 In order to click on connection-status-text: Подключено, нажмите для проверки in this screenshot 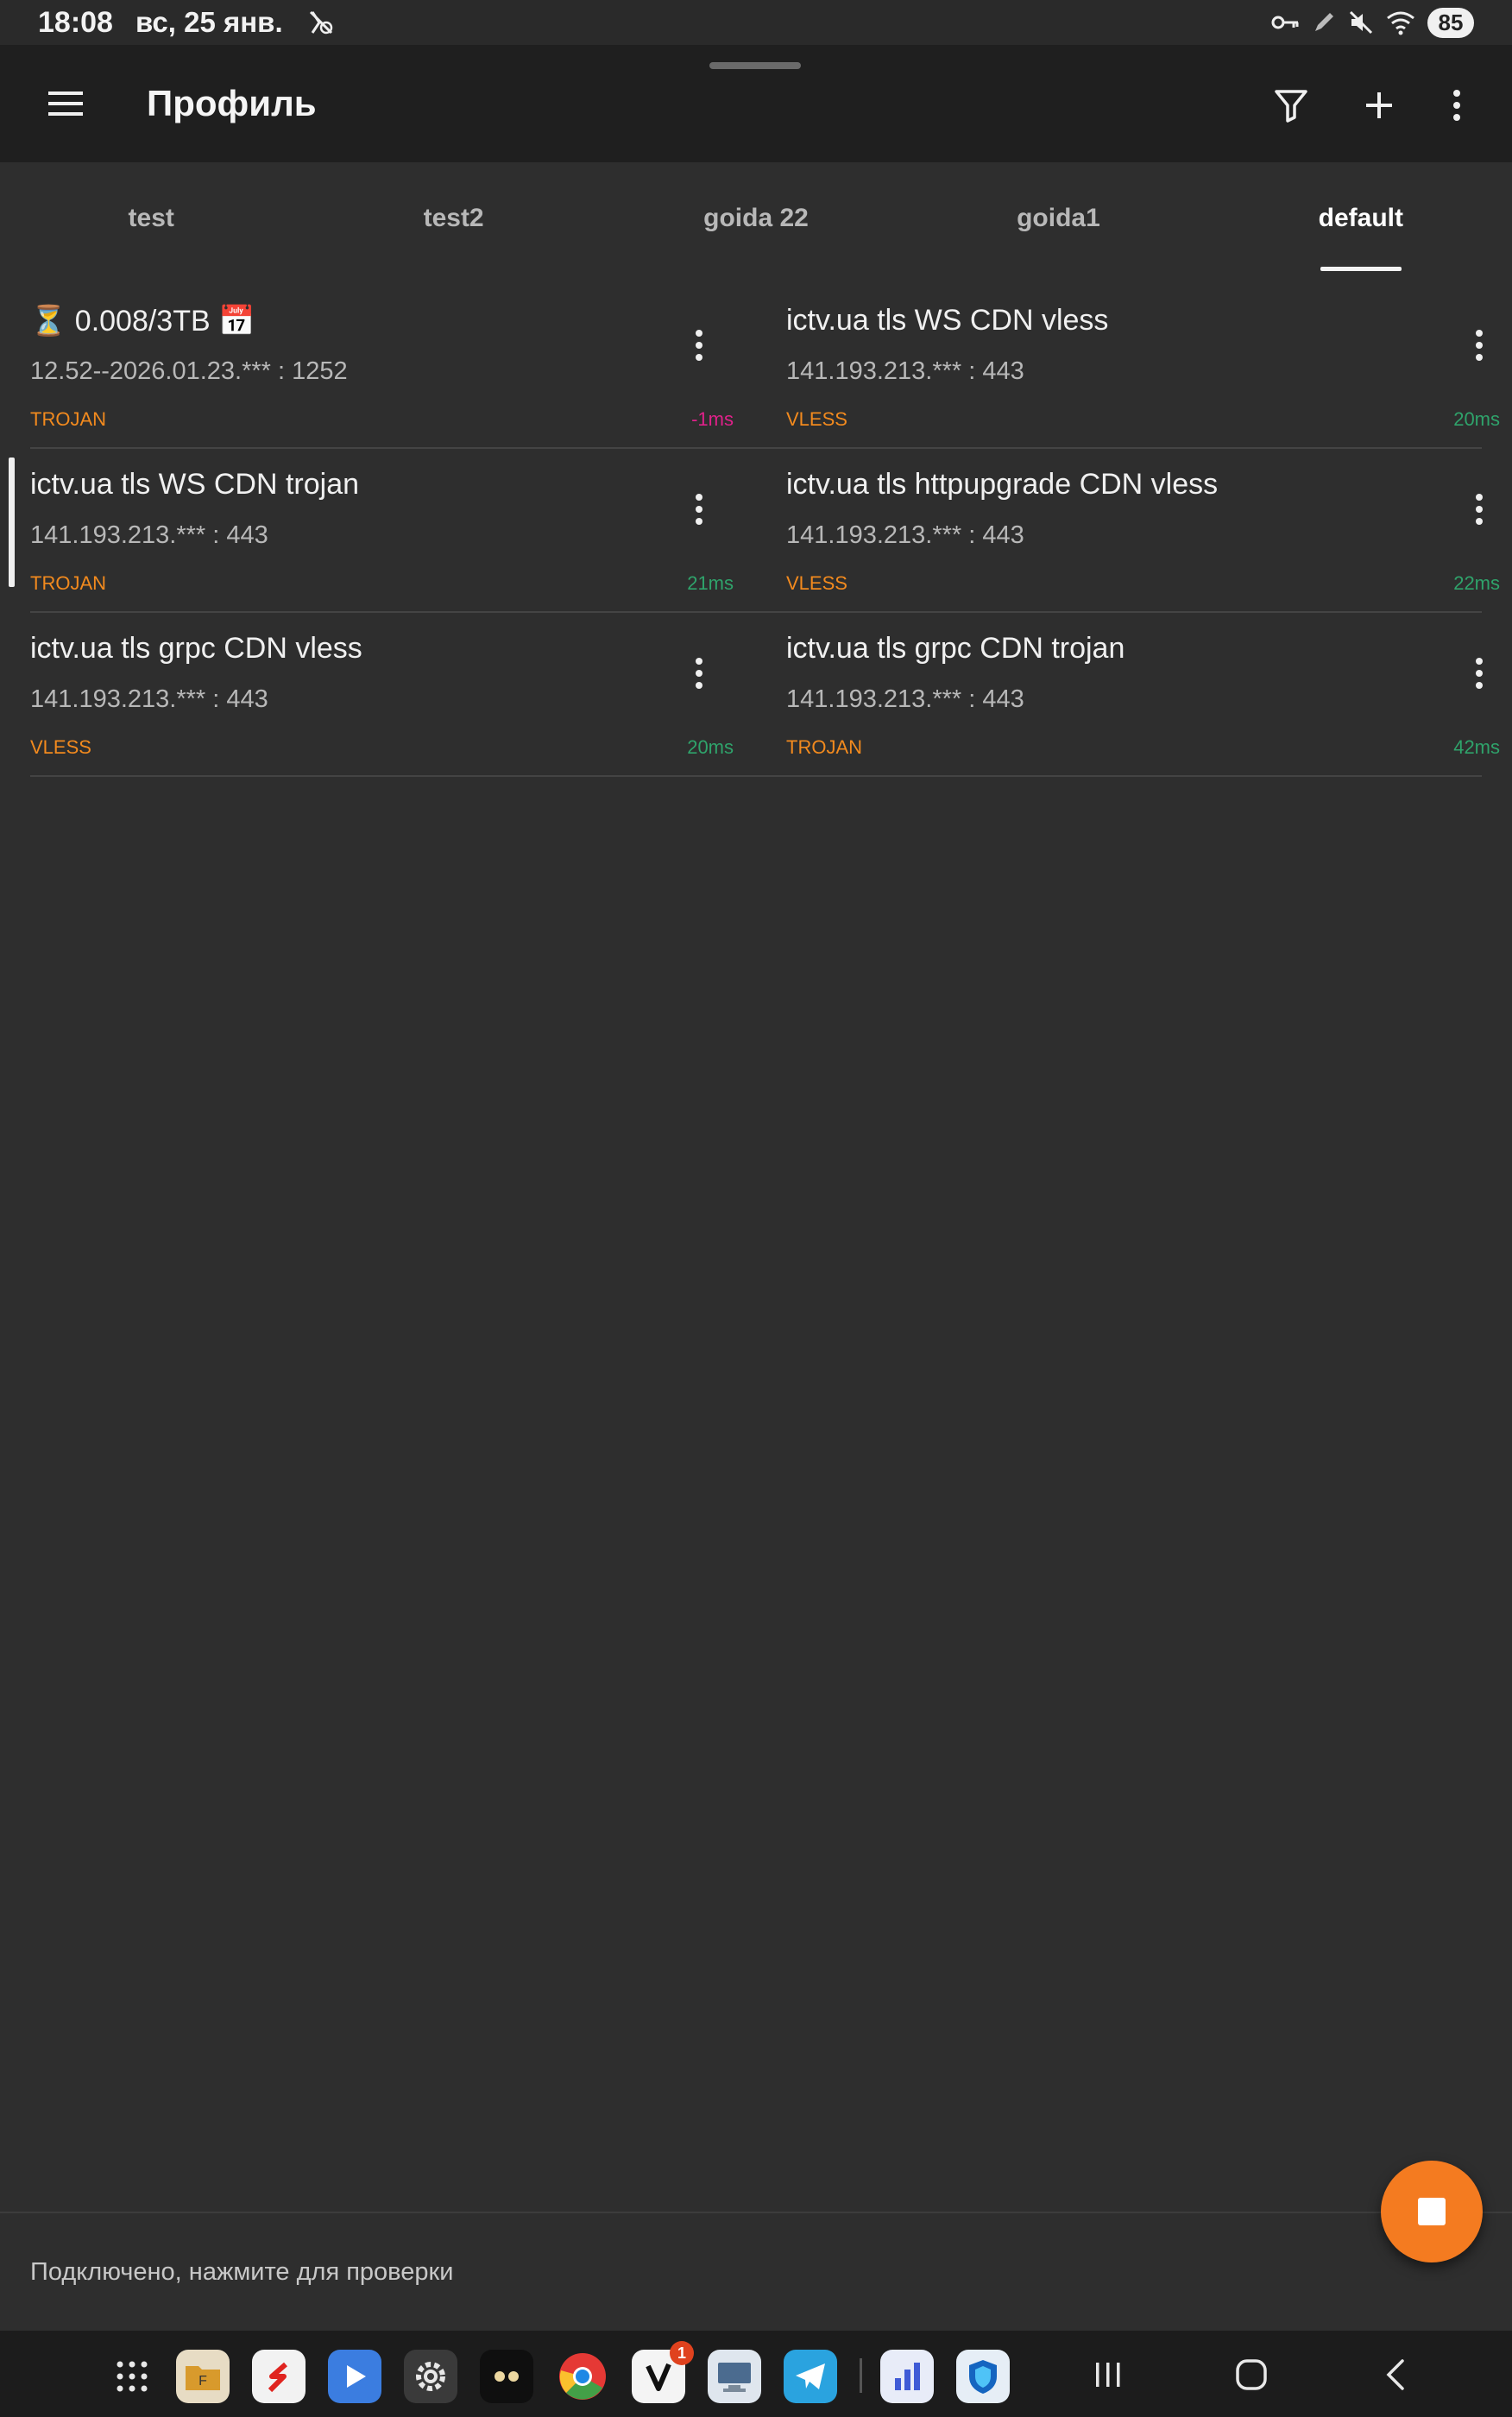, I will do `click(242, 2272)`.